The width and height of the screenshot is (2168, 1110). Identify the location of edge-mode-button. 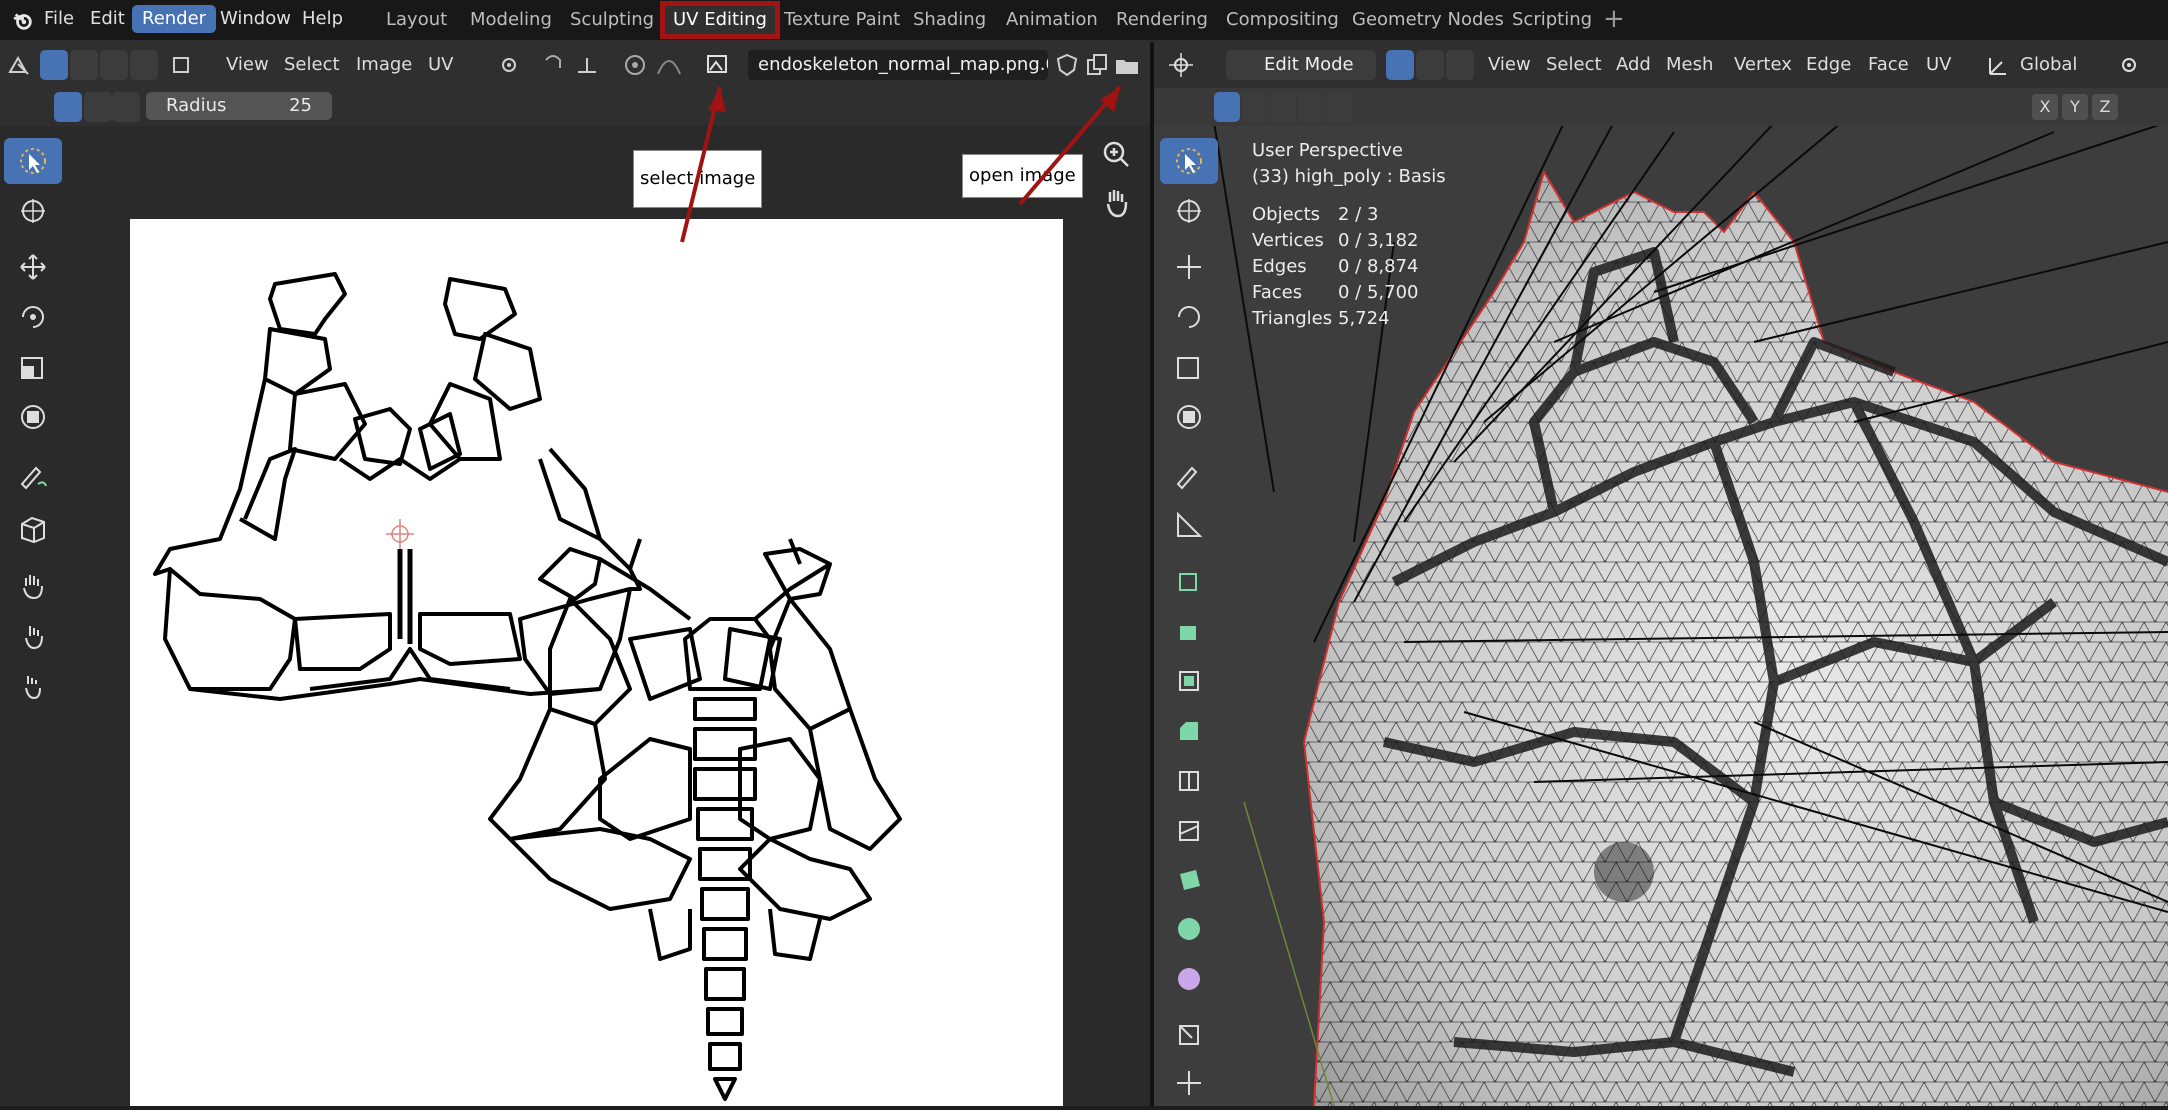
(1430, 65).